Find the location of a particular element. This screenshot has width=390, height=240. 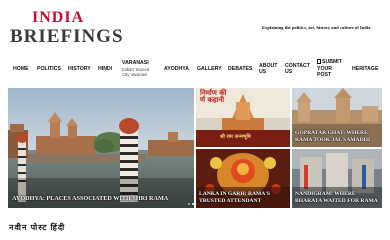

temple-sign-text: निर्माण की र्ण कहानी is located at coordinates (213, 97).